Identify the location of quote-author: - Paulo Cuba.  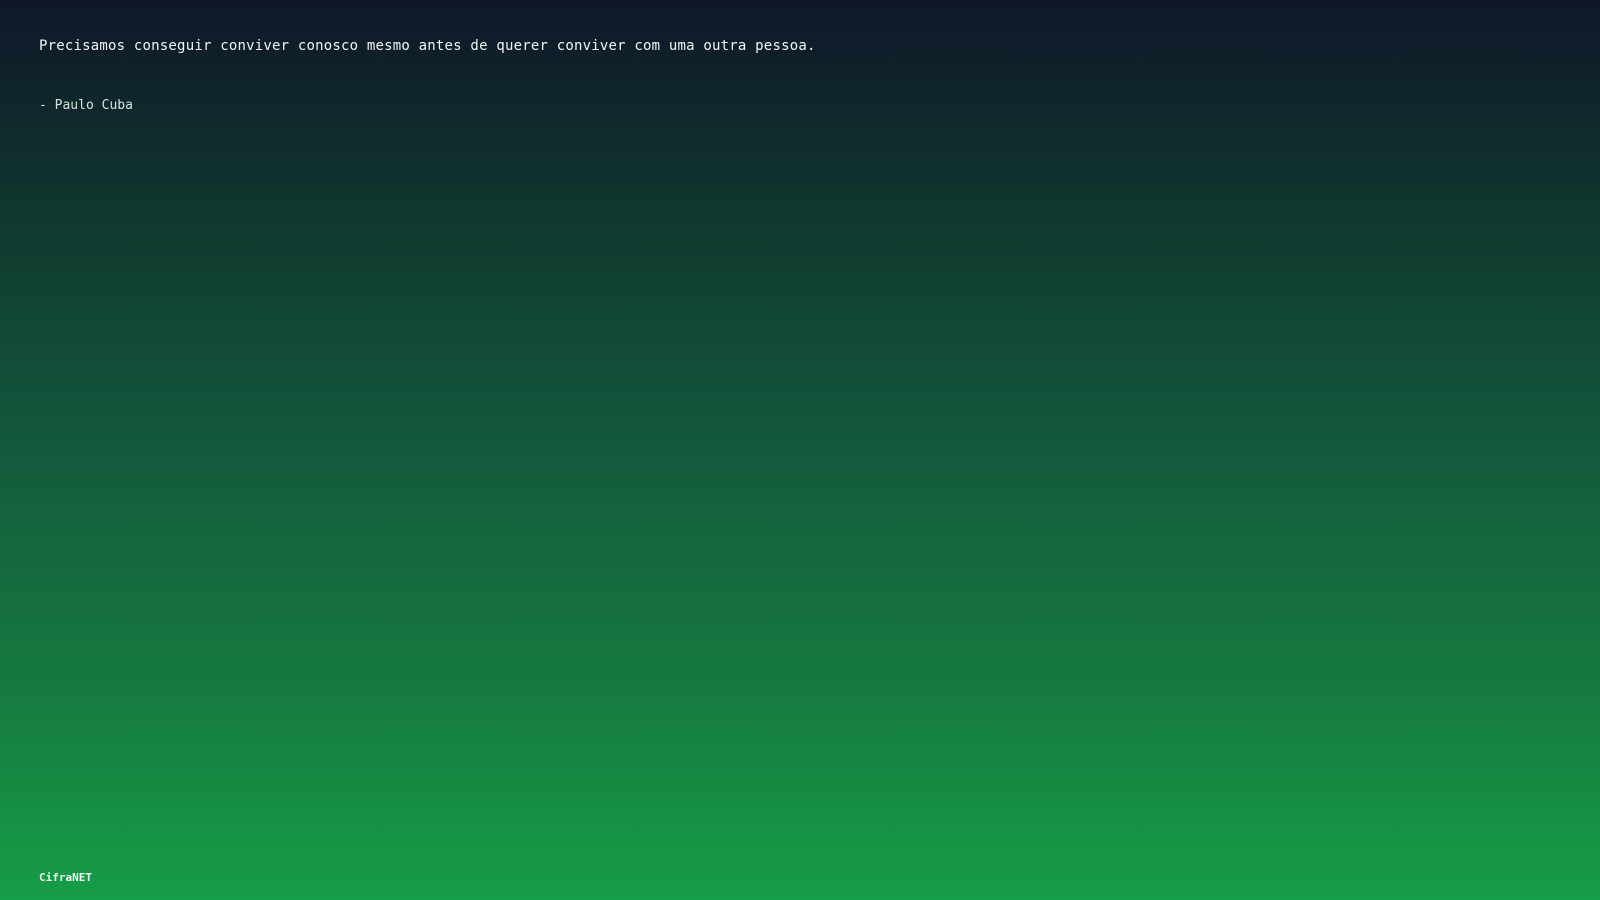
(86, 105).